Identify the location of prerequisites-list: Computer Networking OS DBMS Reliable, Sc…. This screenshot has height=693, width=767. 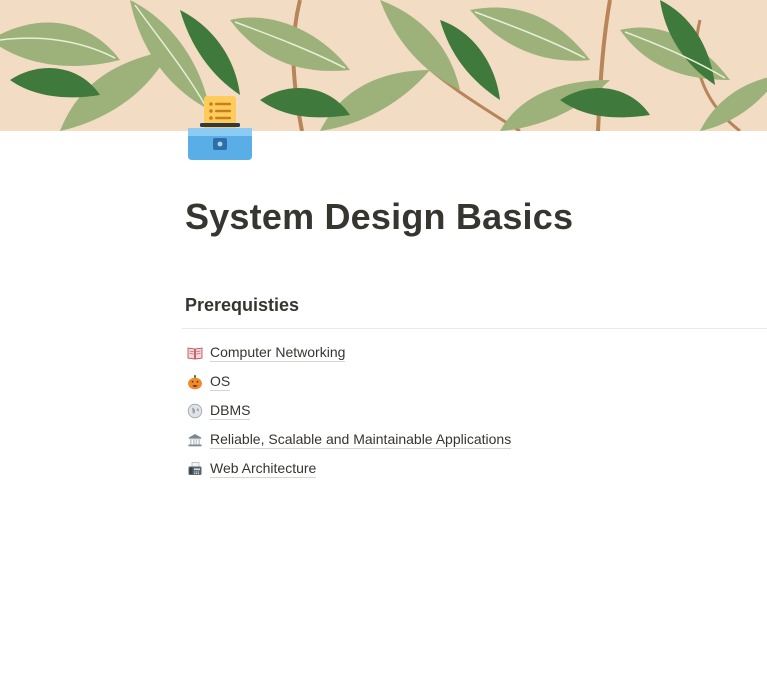
(349, 410).